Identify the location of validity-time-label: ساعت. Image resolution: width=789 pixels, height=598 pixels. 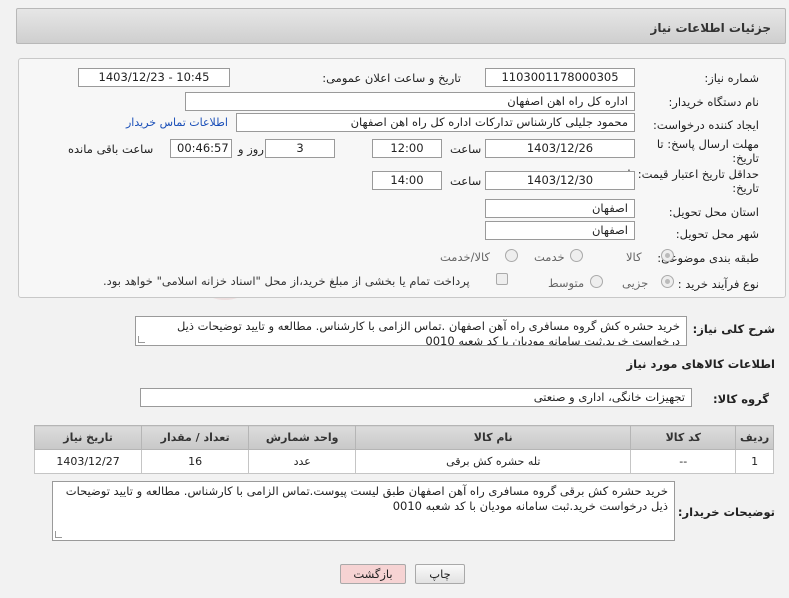
(466, 181).